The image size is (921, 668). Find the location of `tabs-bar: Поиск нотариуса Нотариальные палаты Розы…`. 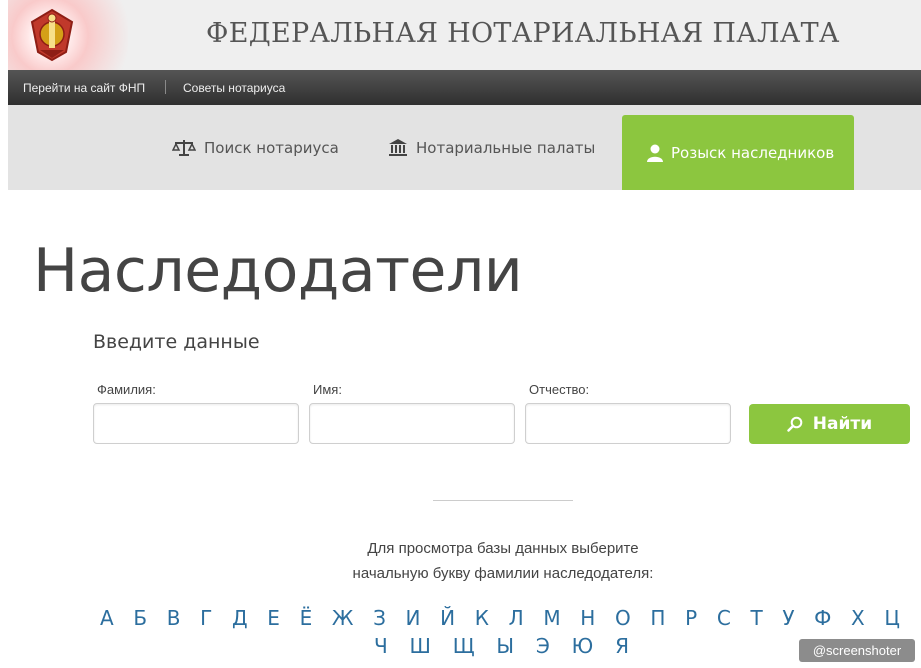

tabs-bar: Поиск нотариуса Нотариальные палаты Розы… is located at coordinates (464, 147).